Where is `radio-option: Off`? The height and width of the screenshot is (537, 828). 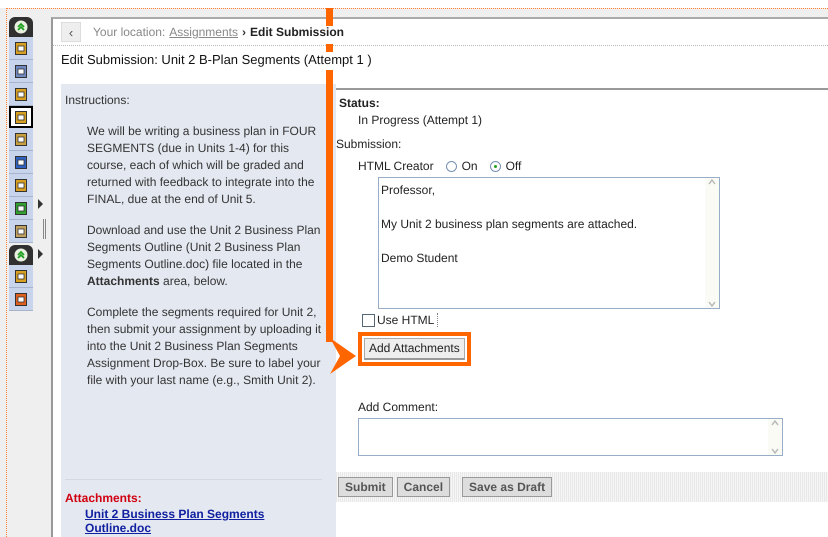 radio-option: Off is located at coordinates (506, 166).